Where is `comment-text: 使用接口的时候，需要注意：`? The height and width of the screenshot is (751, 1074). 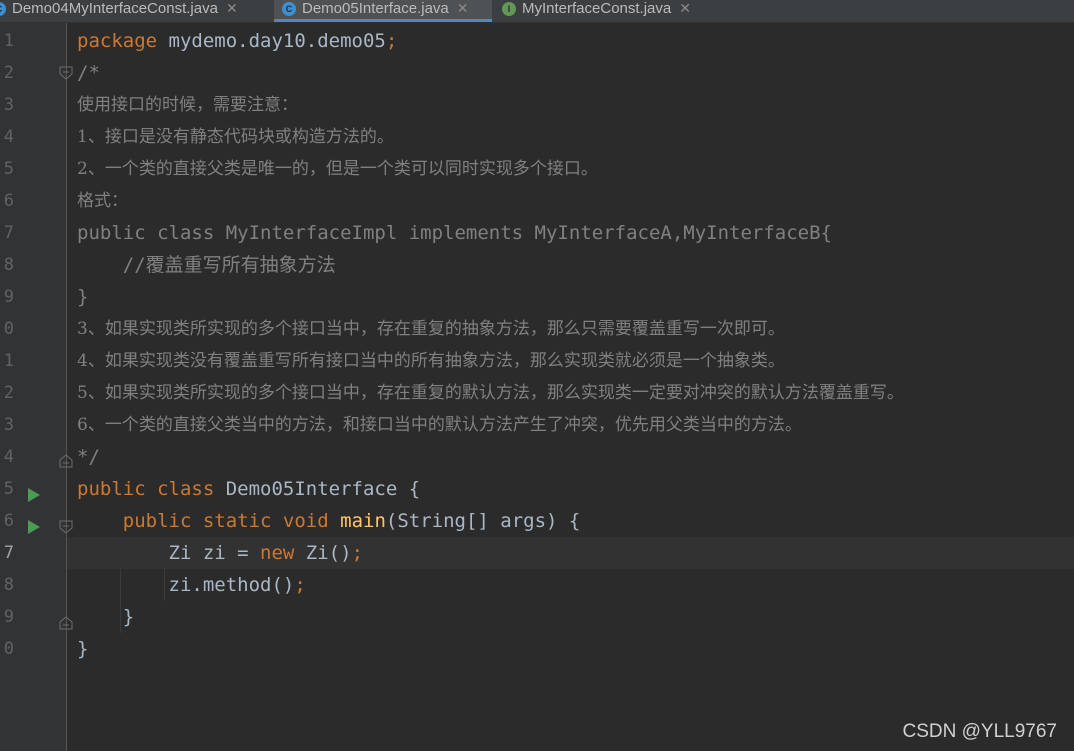
comment-text: 使用接口的时候，需要注意： is located at coordinates (187, 105).